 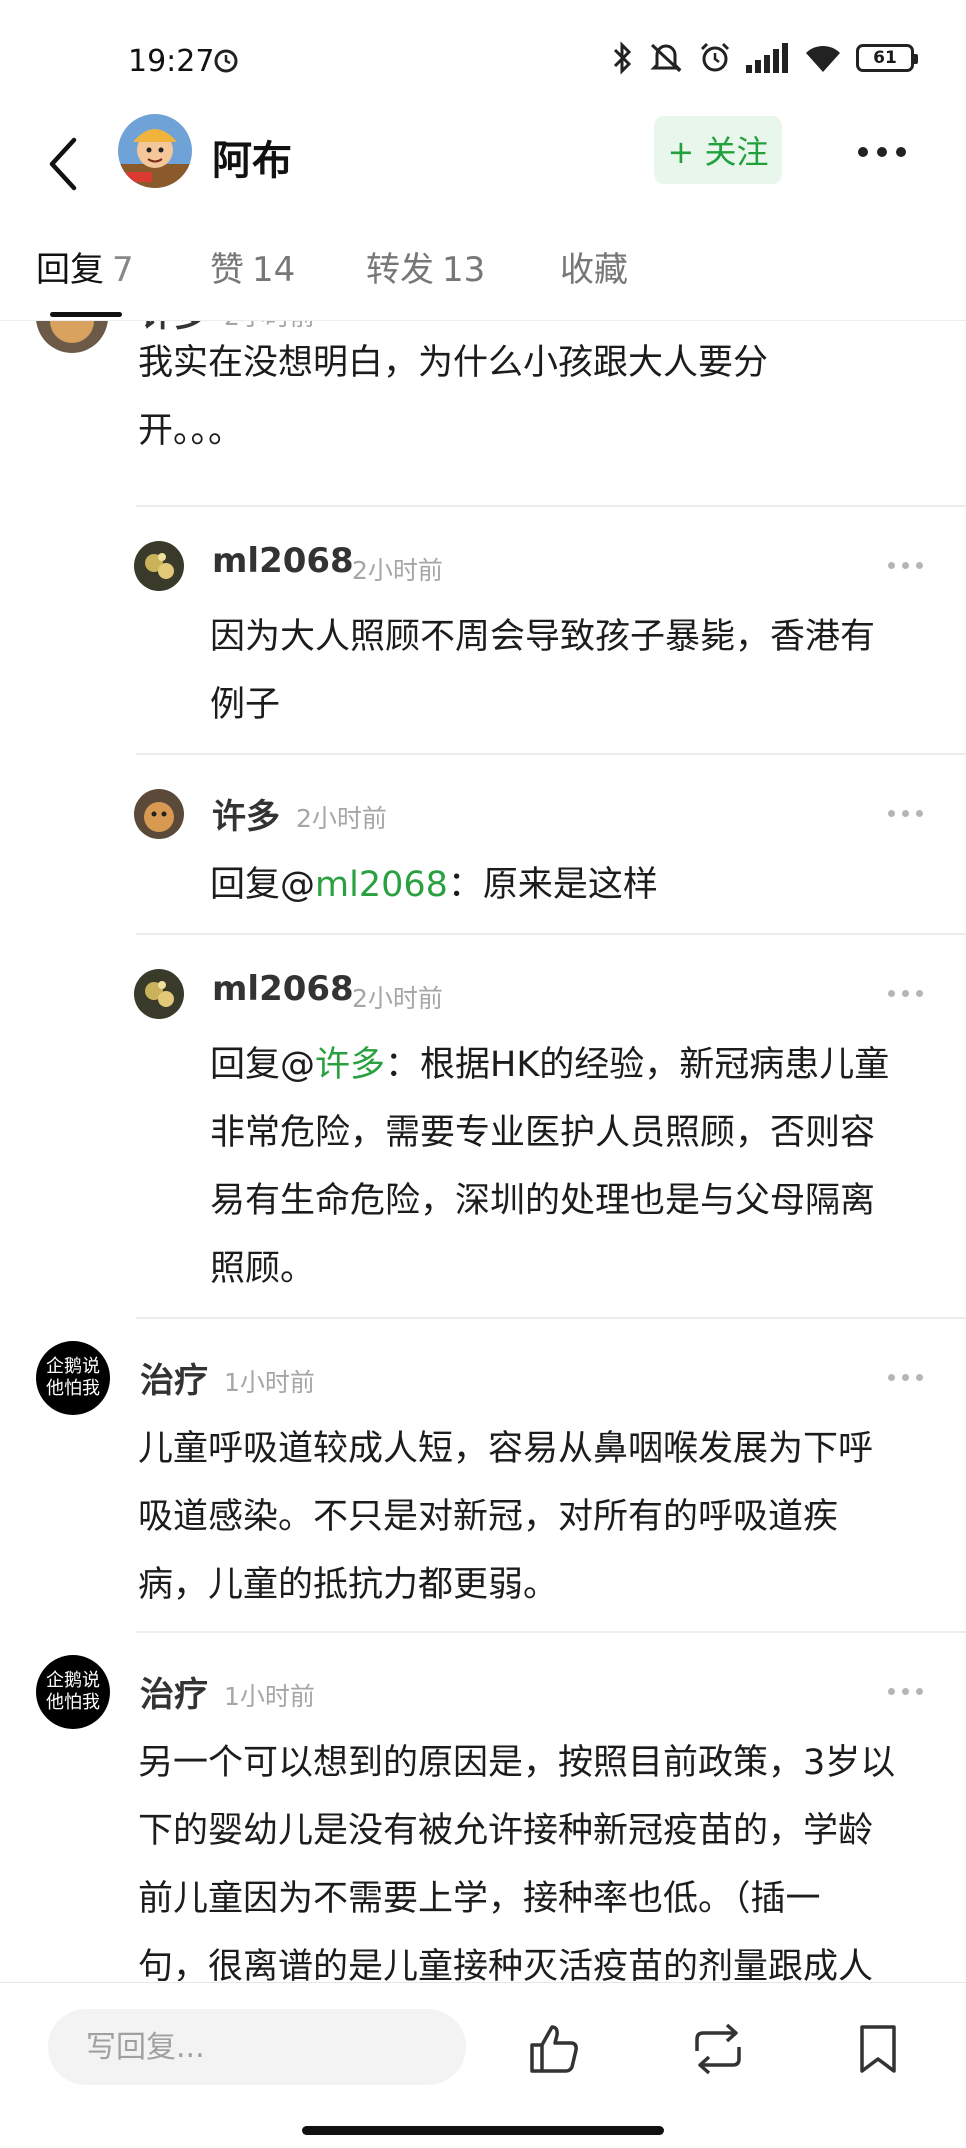 I want to click on tab-label: 回复, so click(x=70, y=270).